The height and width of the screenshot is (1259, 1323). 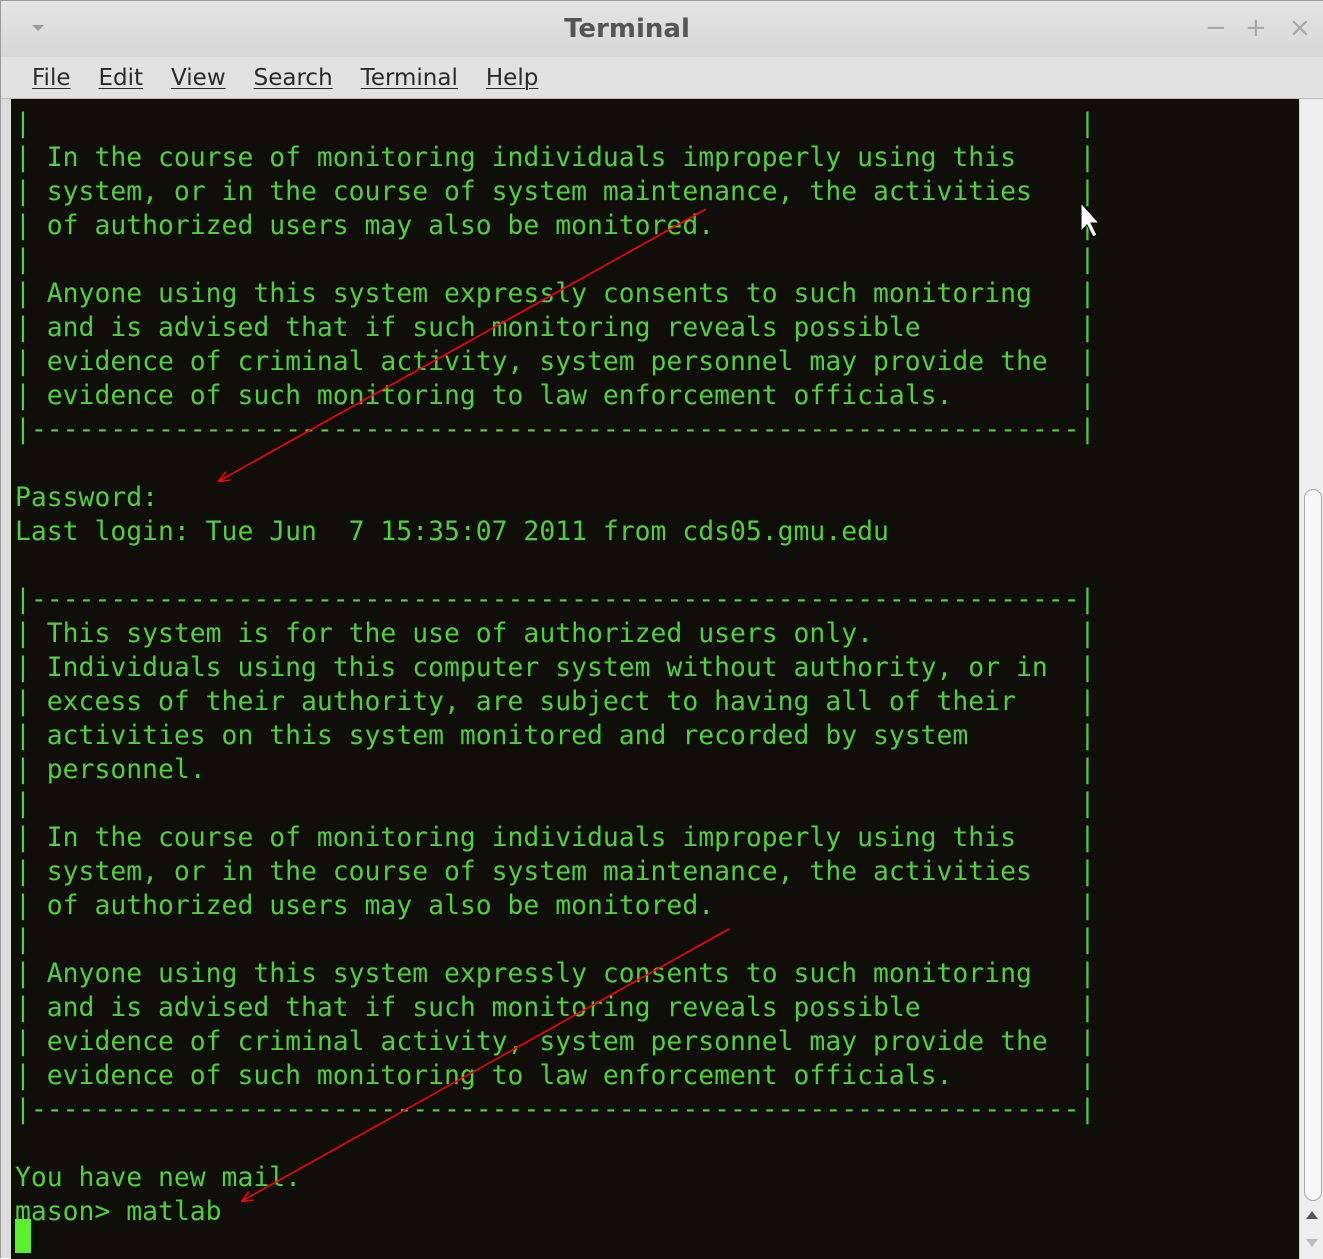 I want to click on menu-bar: File Edit View Search Terminal Help, so click(x=662, y=78).